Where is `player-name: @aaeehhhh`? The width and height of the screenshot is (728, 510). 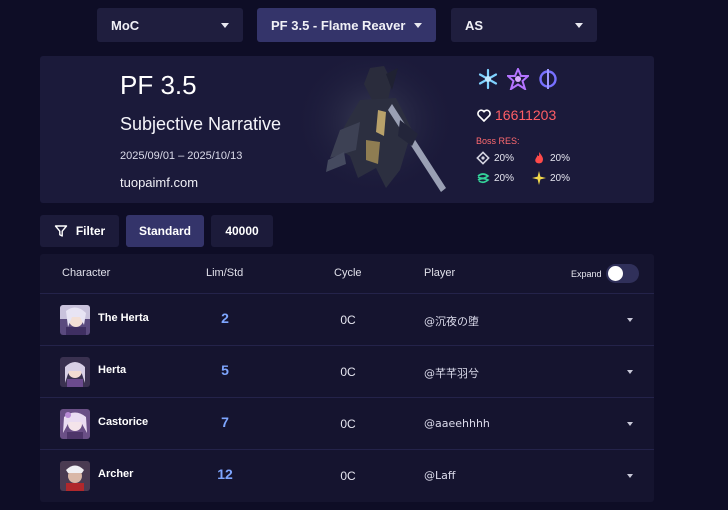 player-name: @aaeehhhh is located at coordinates (457, 423).